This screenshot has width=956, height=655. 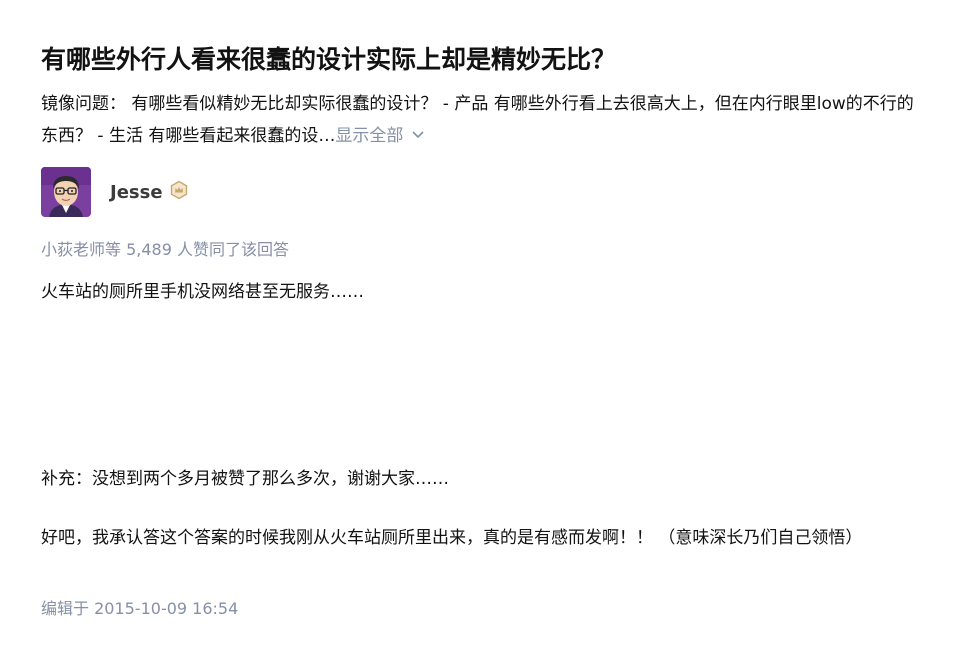 What do you see at coordinates (136, 192) in the screenshot?
I see `author-name: Jesse` at bounding box center [136, 192].